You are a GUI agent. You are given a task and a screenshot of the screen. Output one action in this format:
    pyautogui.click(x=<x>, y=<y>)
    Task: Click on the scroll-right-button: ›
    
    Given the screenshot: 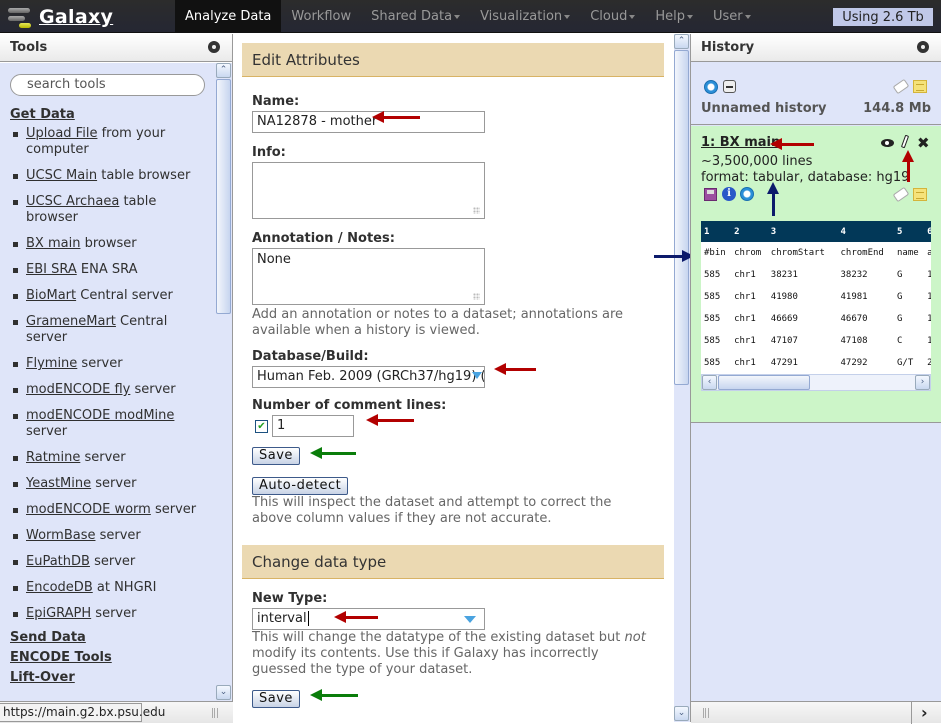 What is the action you would take?
    pyautogui.click(x=922, y=382)
    